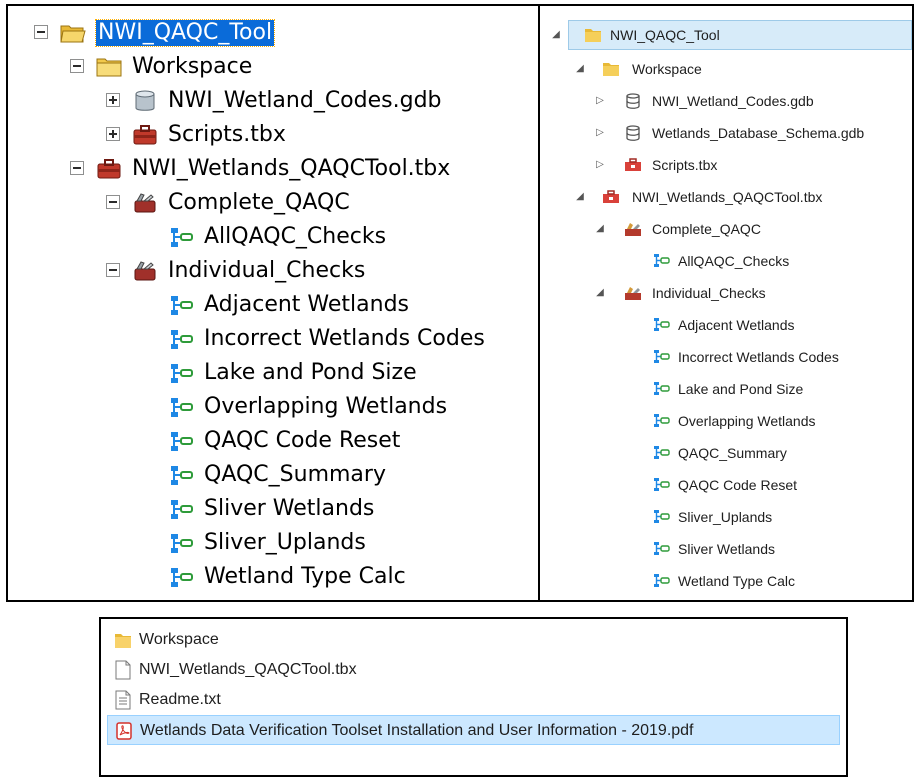 This screenshot has width=916, height=781. Describe the element at coordinates (285, 542) in the screenshot. I see `tree-item-label: Sliver_Uplands` at that location.